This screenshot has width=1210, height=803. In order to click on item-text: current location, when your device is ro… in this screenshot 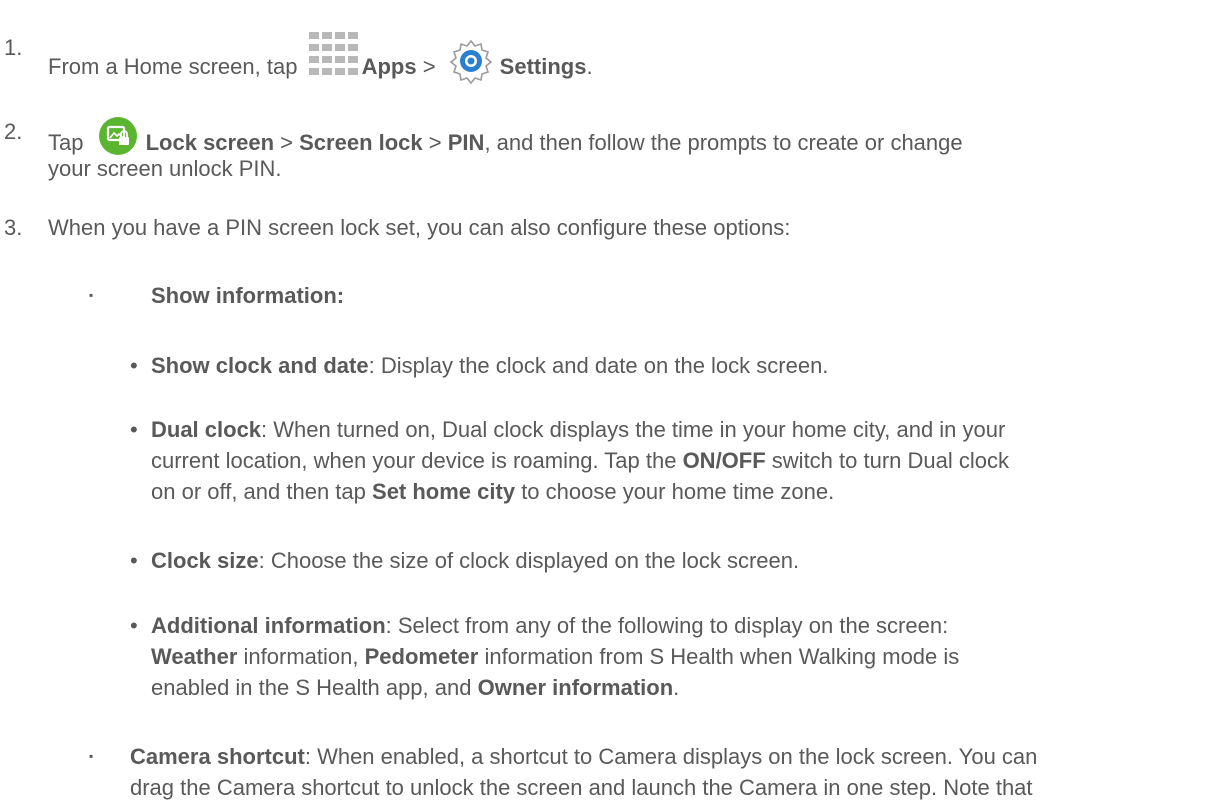, I will do `click(414, 460)`.